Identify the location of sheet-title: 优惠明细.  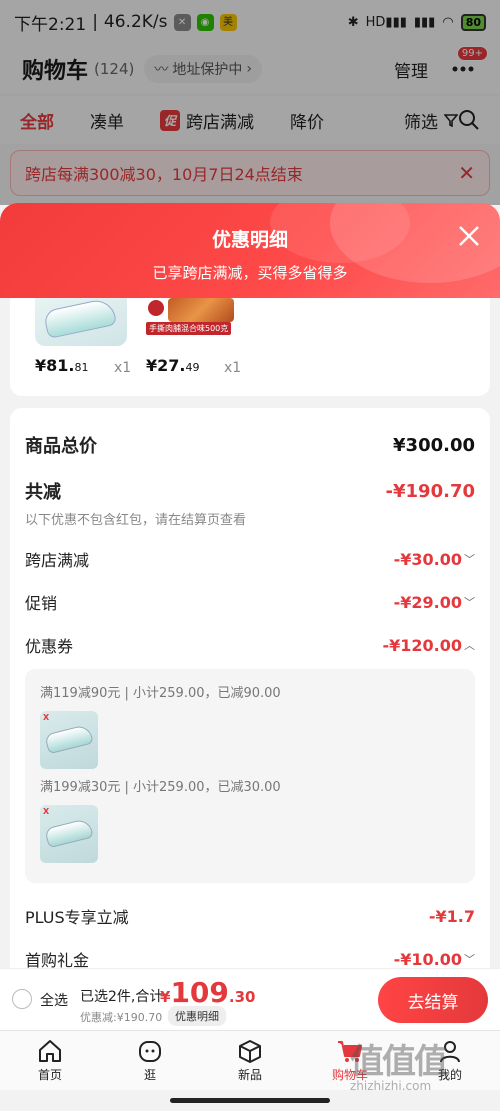
(249, 240).